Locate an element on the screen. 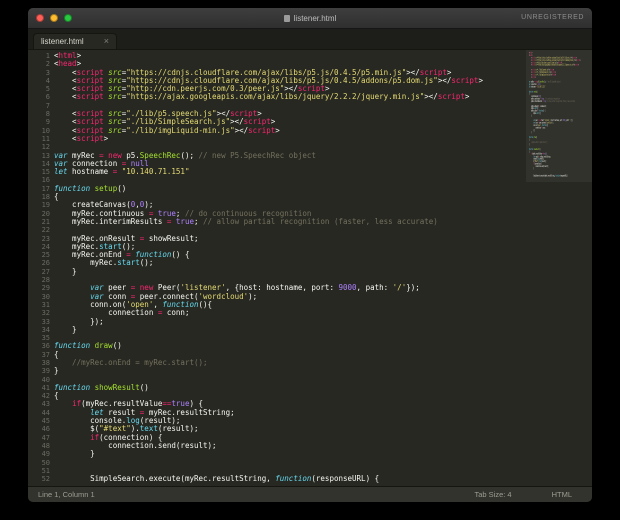  line-number: 31 is located at coordinates (45, 304).